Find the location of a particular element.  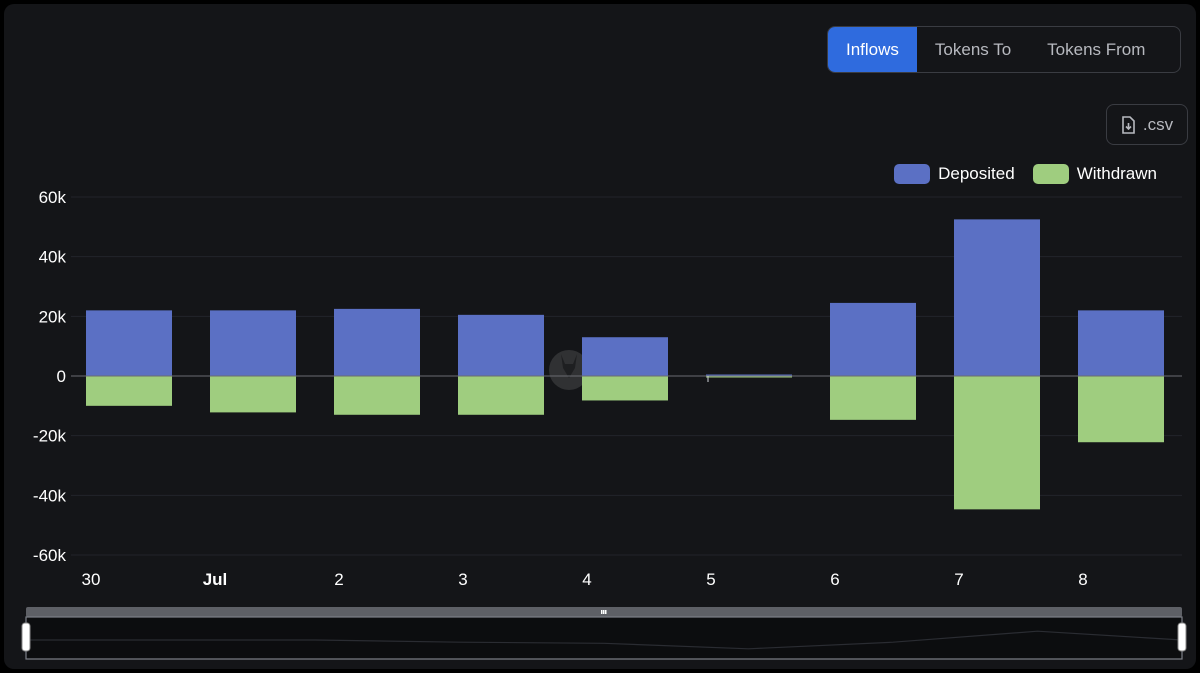

y-tick-label: 20k is located at coordinates (53, 316).